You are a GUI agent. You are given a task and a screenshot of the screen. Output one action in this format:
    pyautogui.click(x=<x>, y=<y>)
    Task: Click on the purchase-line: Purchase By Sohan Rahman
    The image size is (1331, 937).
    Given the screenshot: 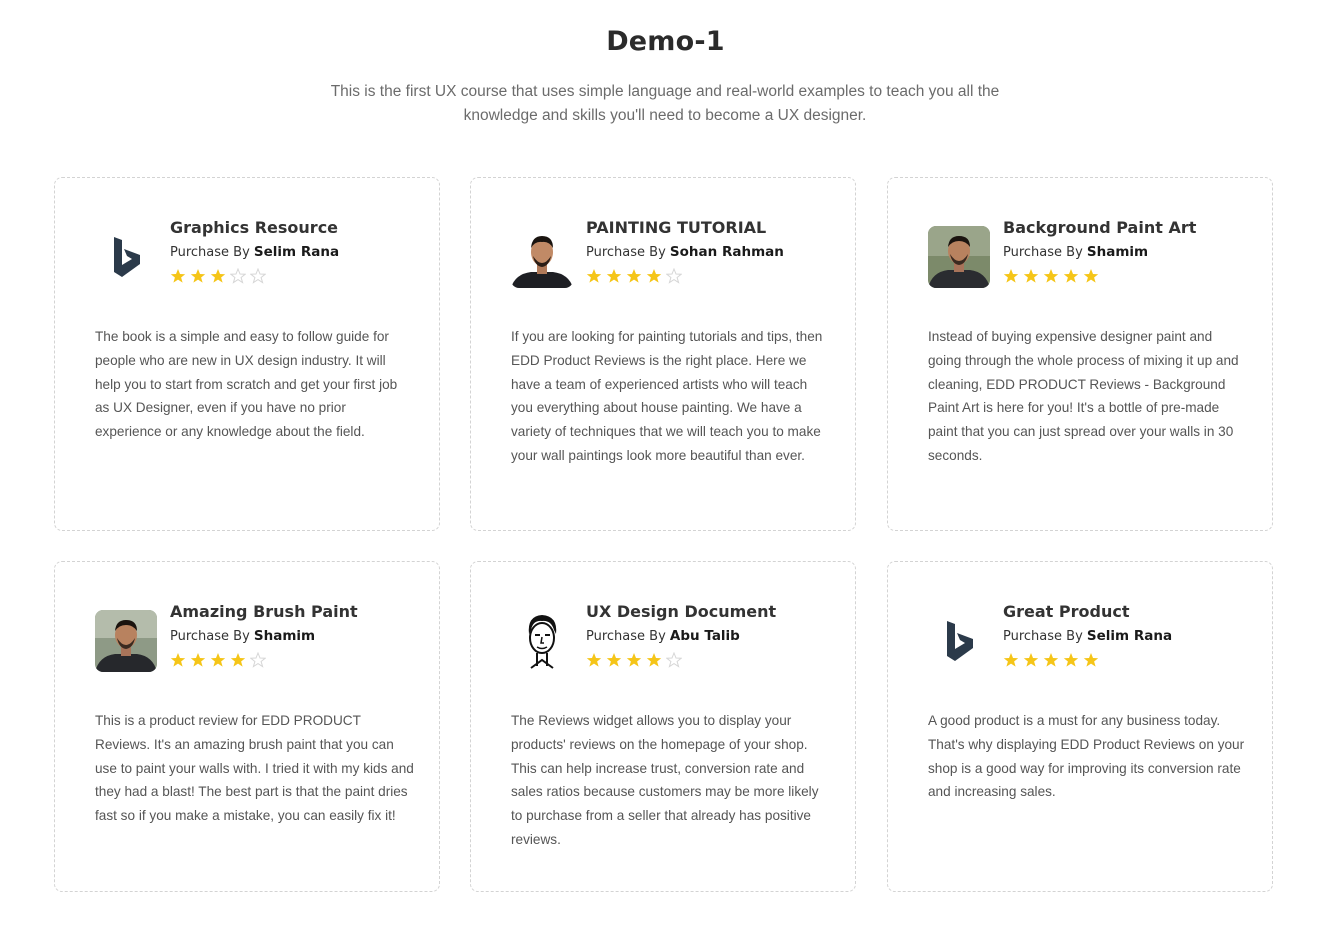 What is the action you would take?
    pyautogui.click(x=685, y=252)
    